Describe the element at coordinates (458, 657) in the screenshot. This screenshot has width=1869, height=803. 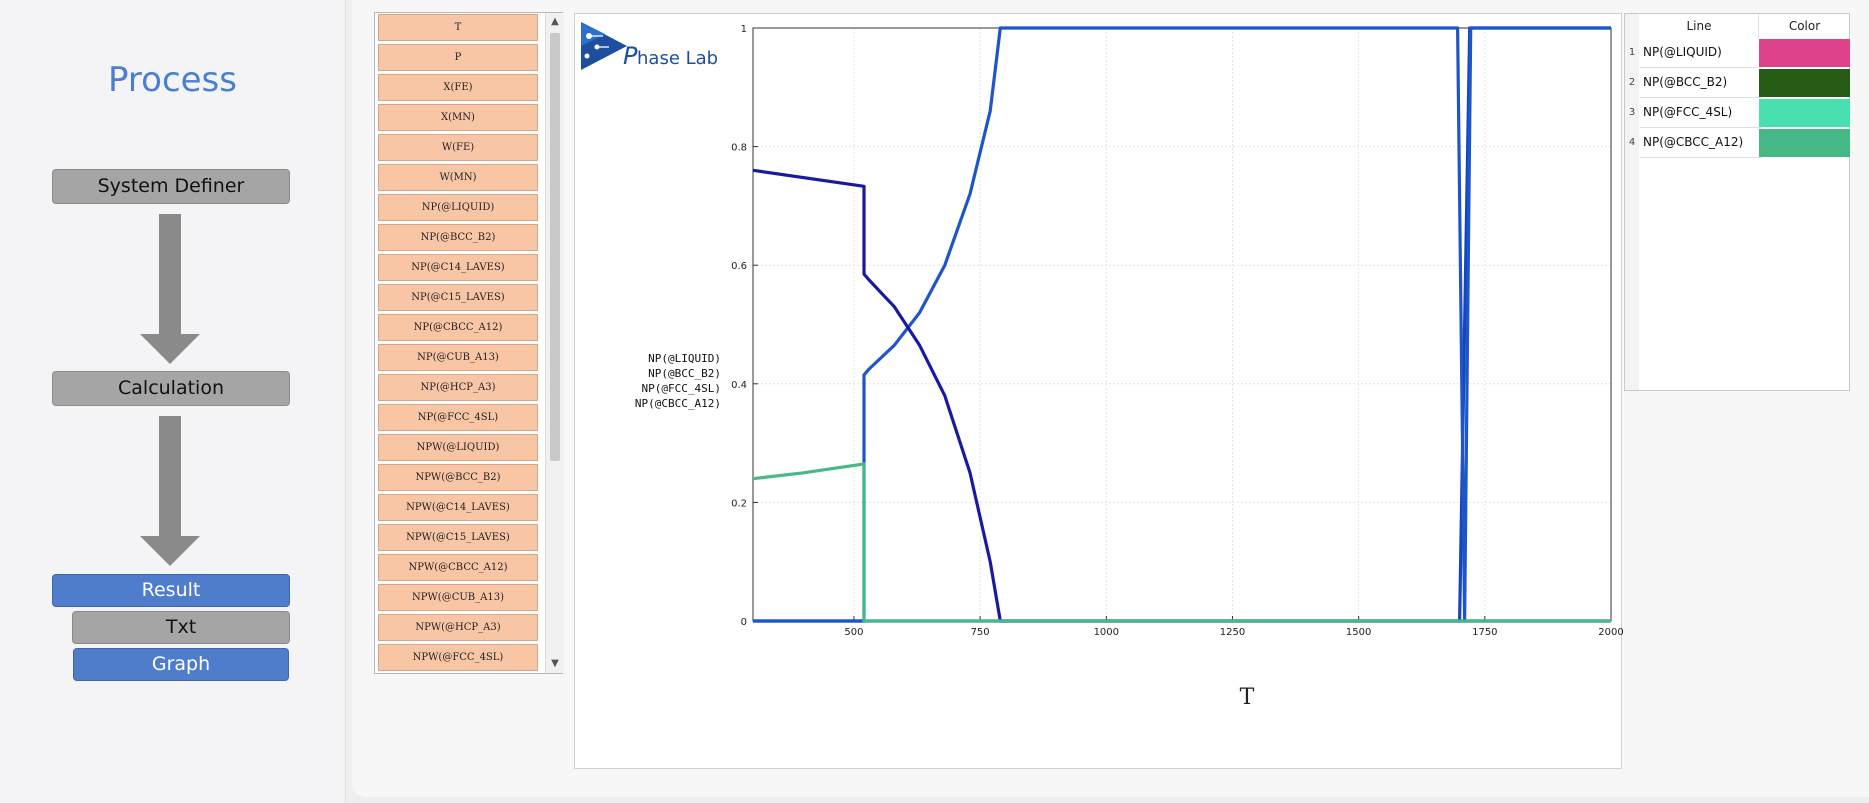
I see `variable-item: NPW(@FCC_4SL)` at that location.